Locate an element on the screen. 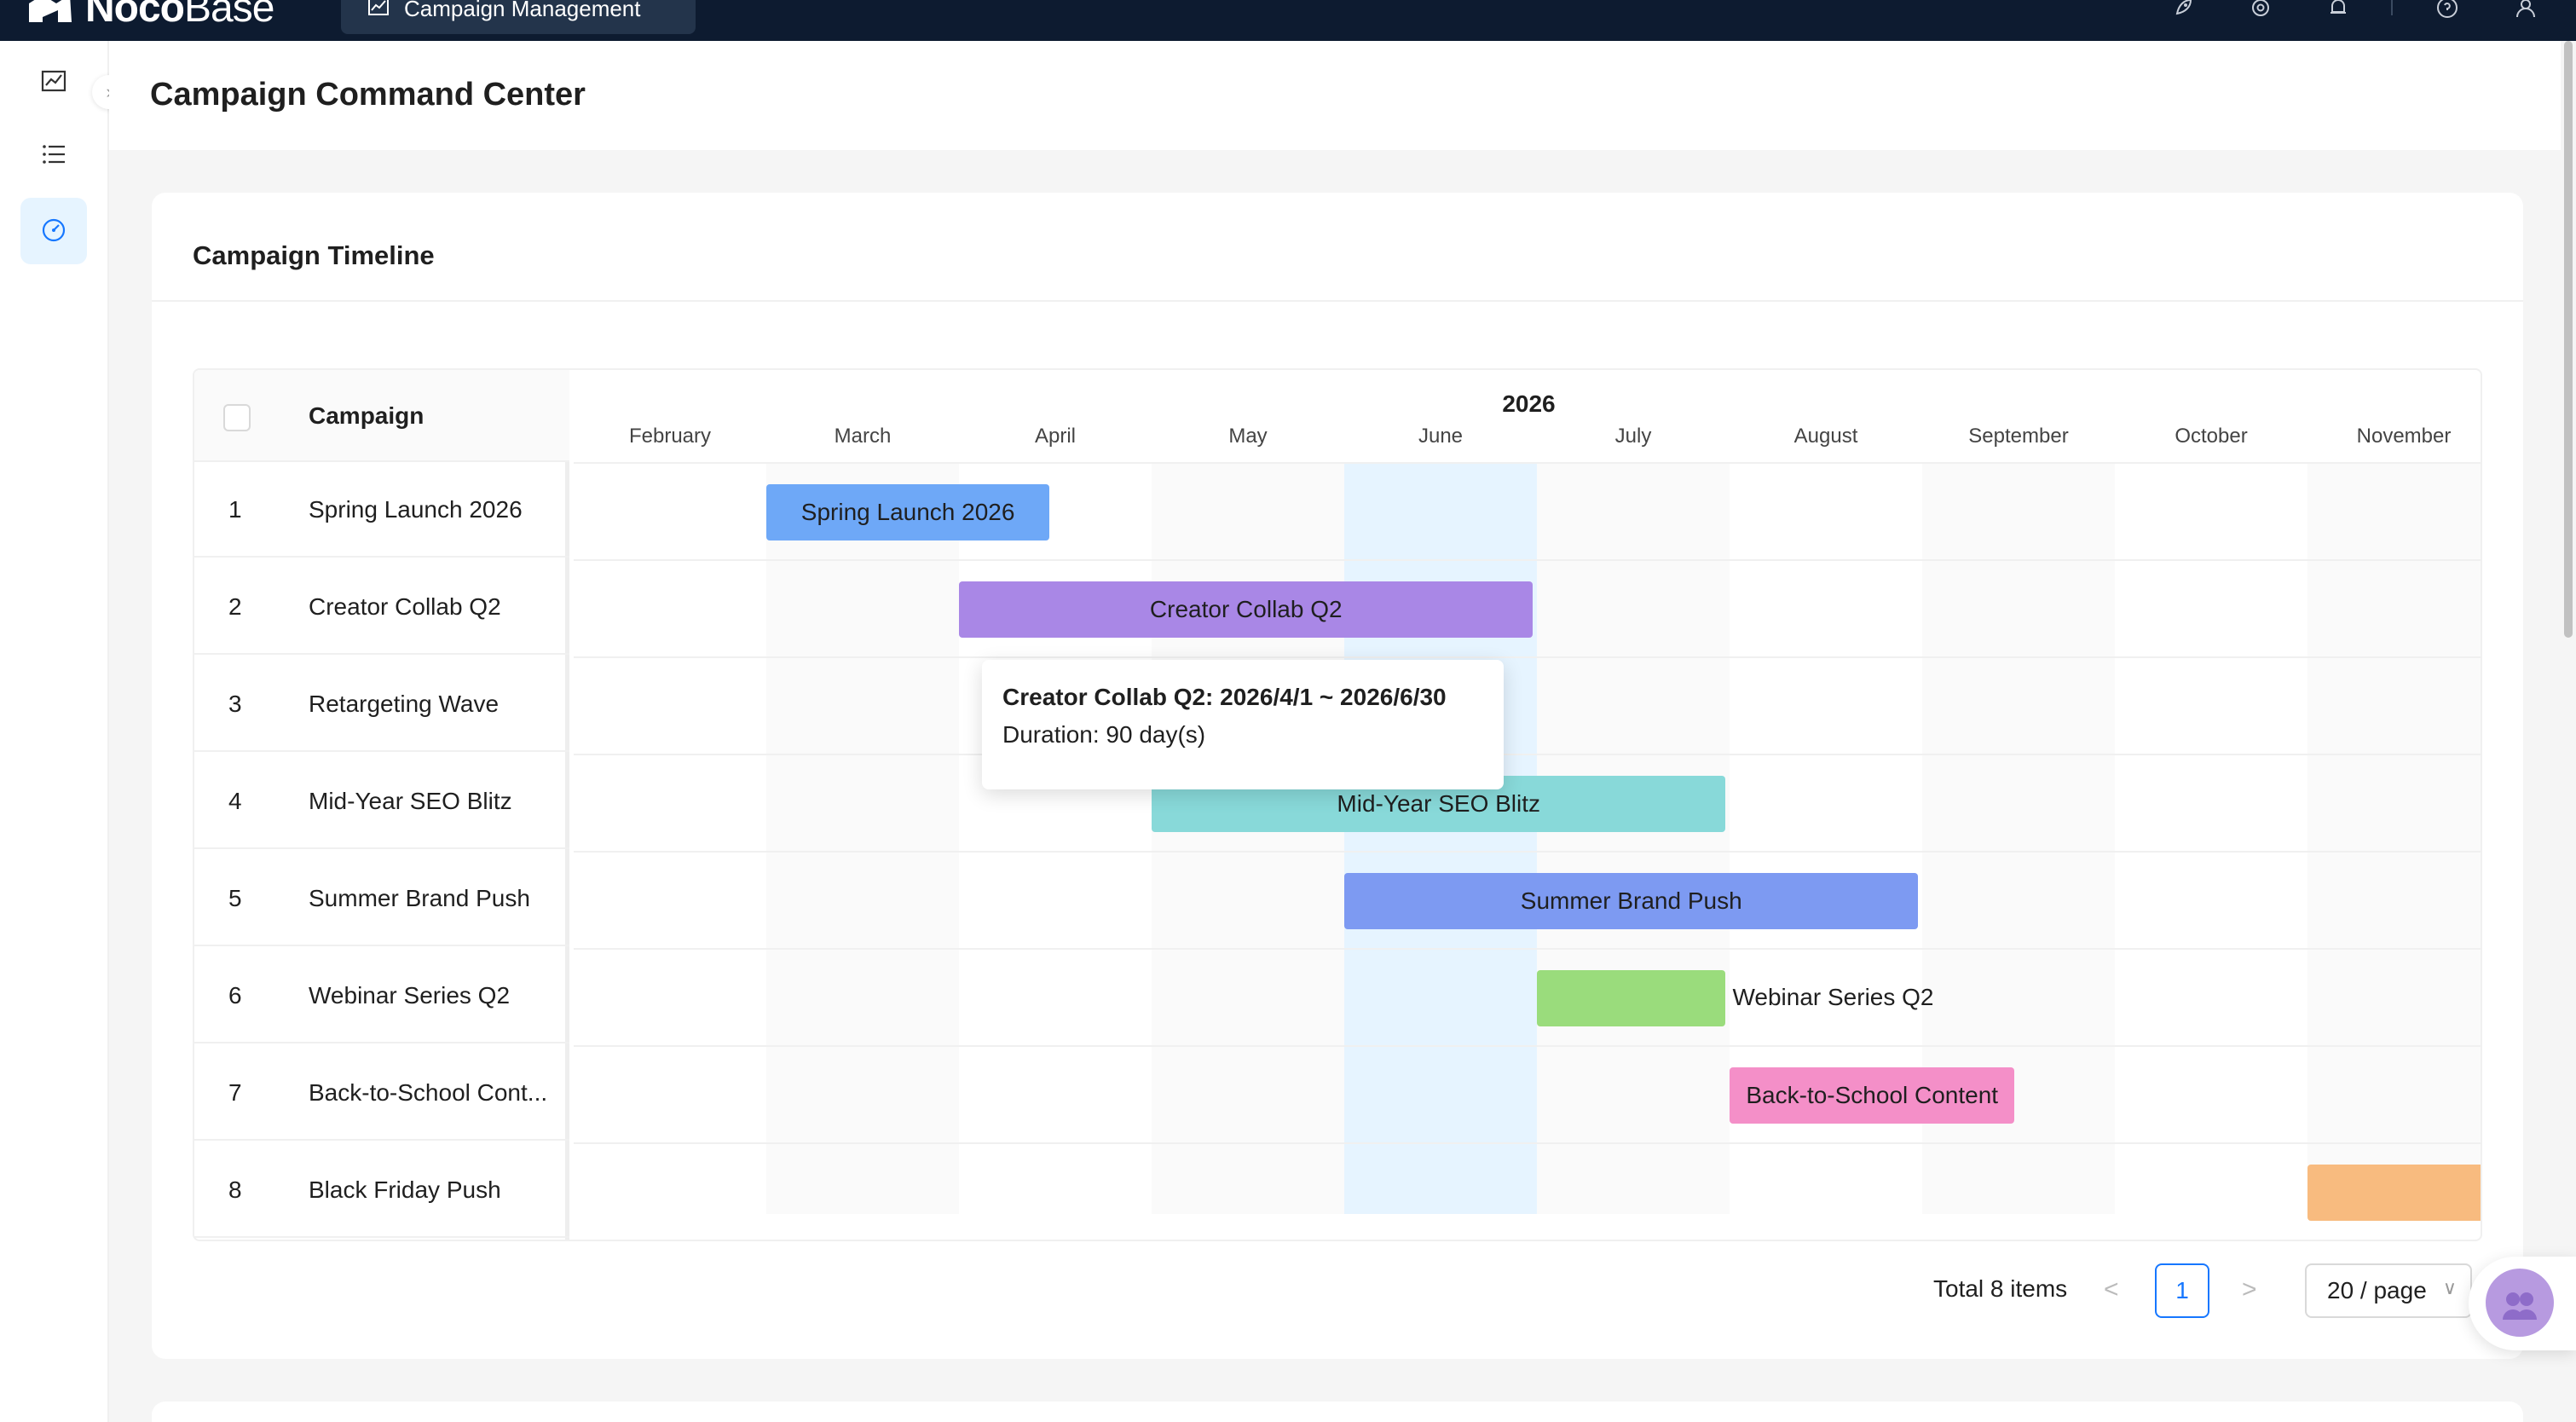 This screenshot has height=1422, width=2576. row-number: 8 is located at coordinates (235, 1190).